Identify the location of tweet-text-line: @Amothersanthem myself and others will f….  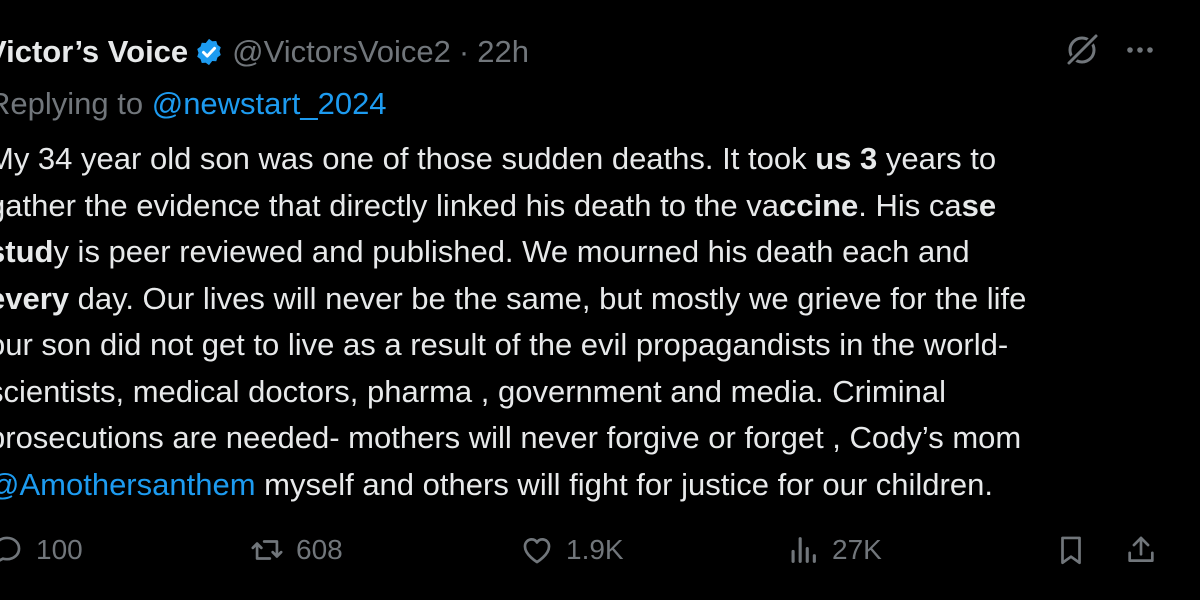
(589, 485).